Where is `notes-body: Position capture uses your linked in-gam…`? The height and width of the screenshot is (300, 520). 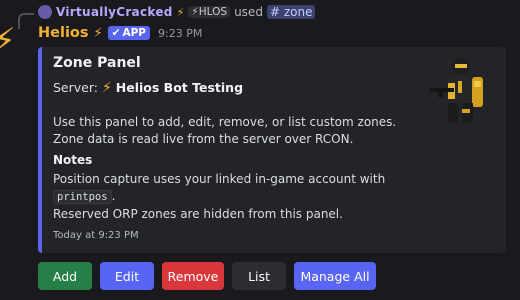
notes-body: Position capture uses your linked in-gam… is located at coordinates (219, 197).